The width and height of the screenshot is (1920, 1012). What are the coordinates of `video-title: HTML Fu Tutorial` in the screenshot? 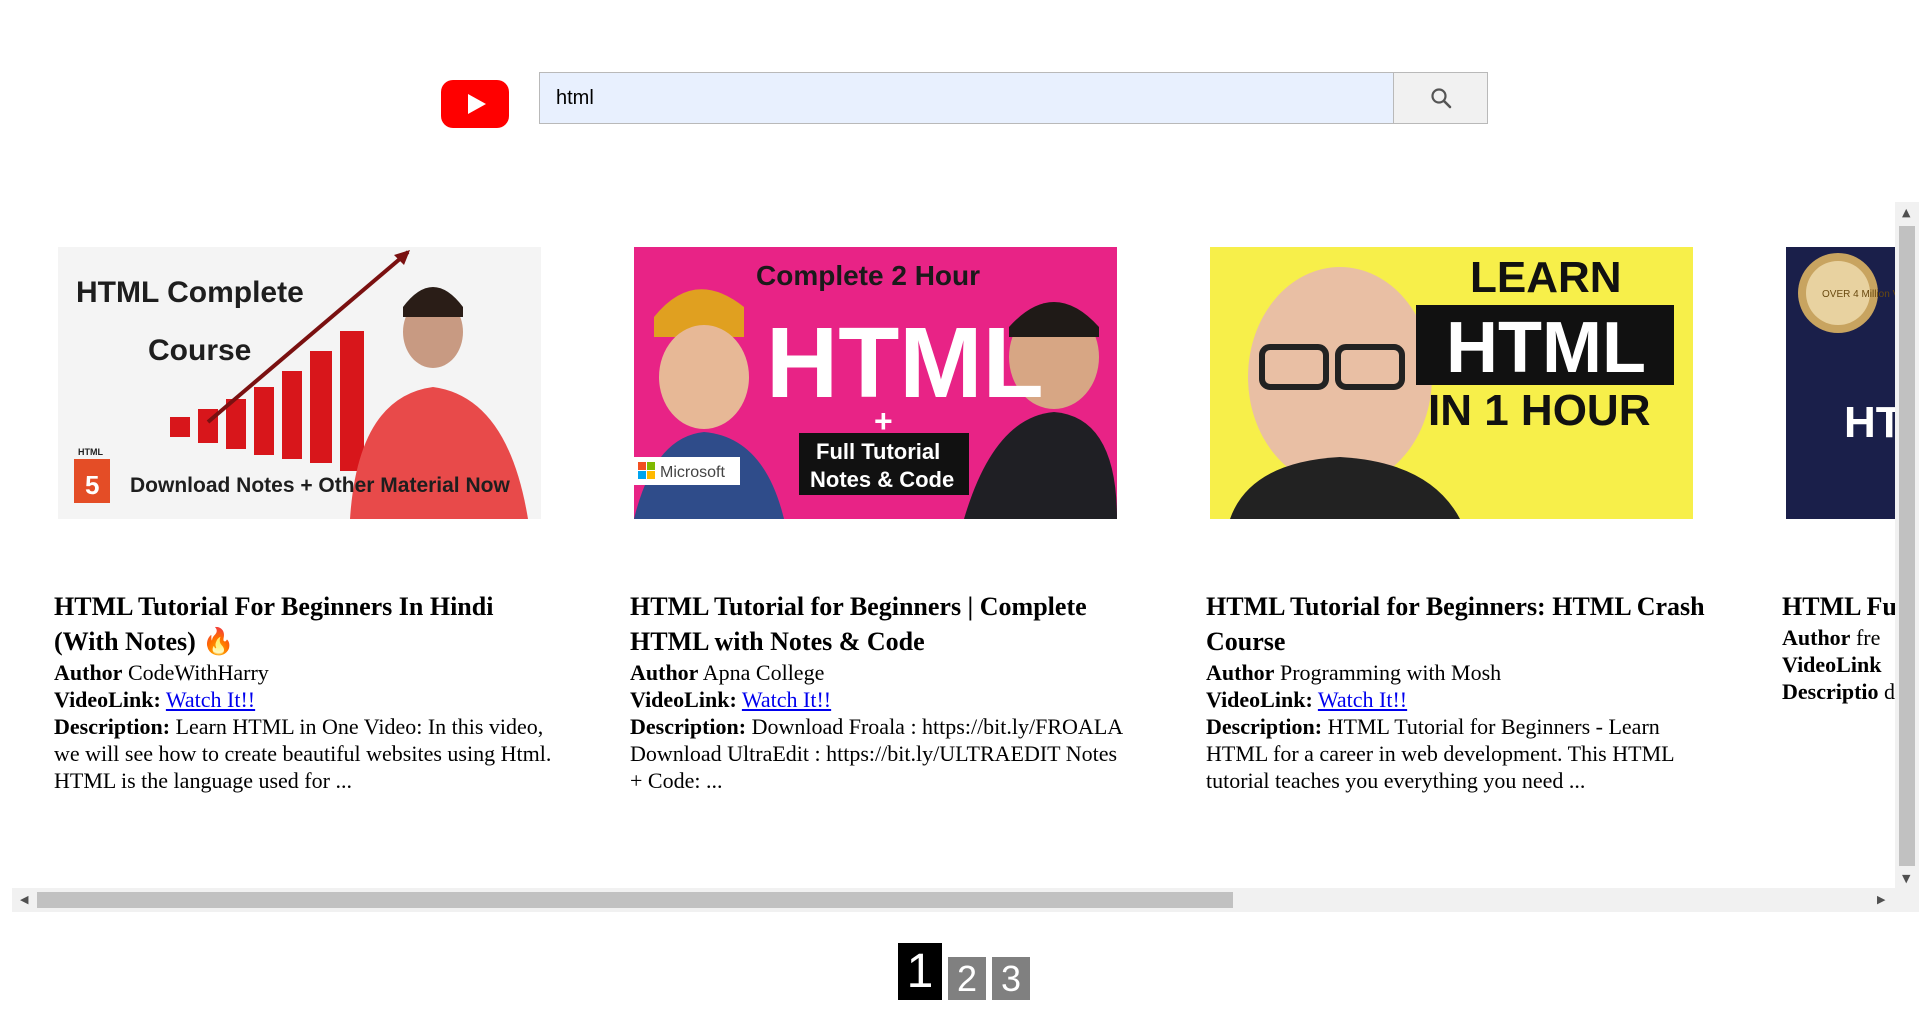 It's located at (1838, 606).